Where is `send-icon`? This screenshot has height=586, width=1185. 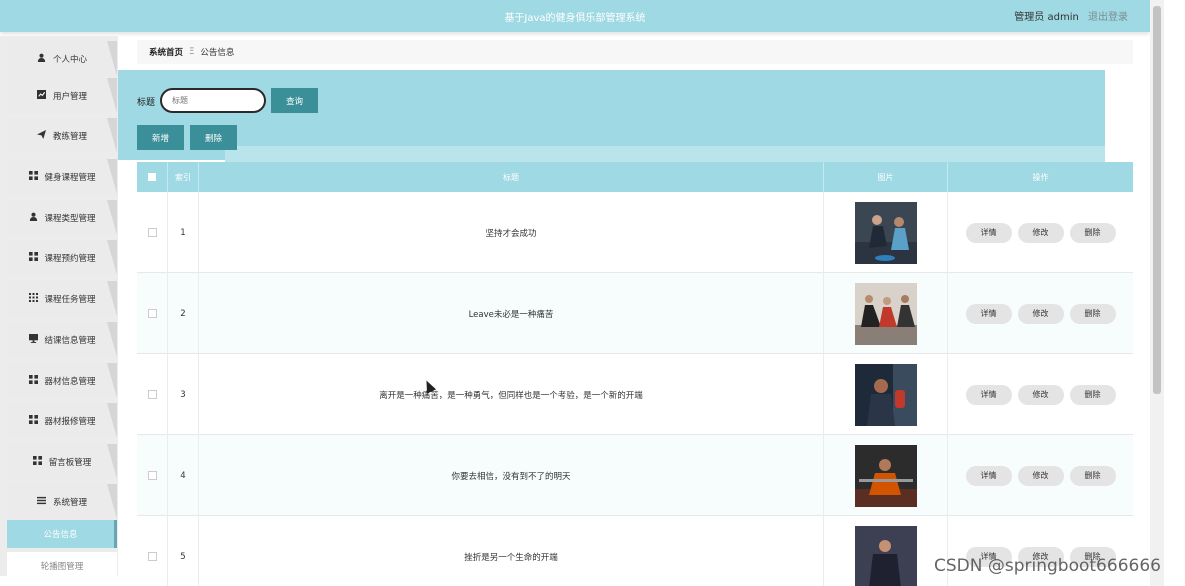
send-icon is located at coordinates (42, 135).